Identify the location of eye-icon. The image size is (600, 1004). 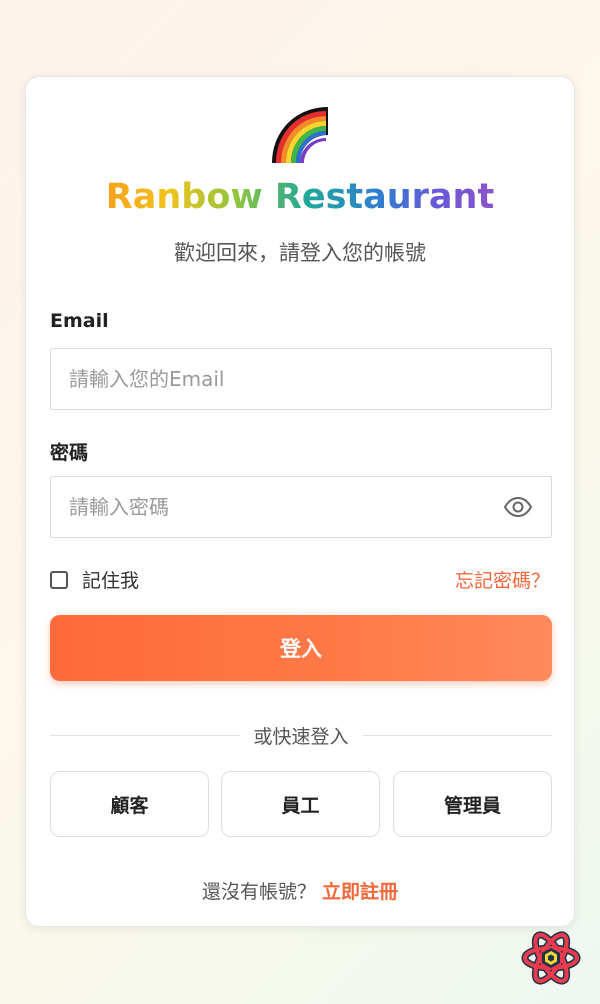
(518, 507).